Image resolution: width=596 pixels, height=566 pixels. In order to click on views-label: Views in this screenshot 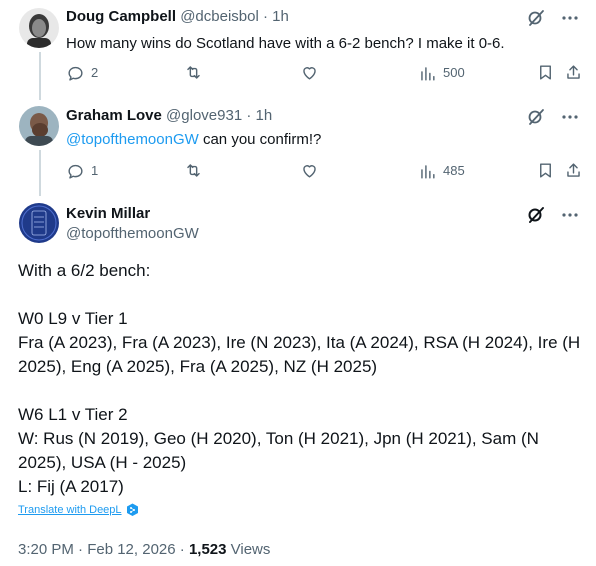, I will do `click(248, 549)`.